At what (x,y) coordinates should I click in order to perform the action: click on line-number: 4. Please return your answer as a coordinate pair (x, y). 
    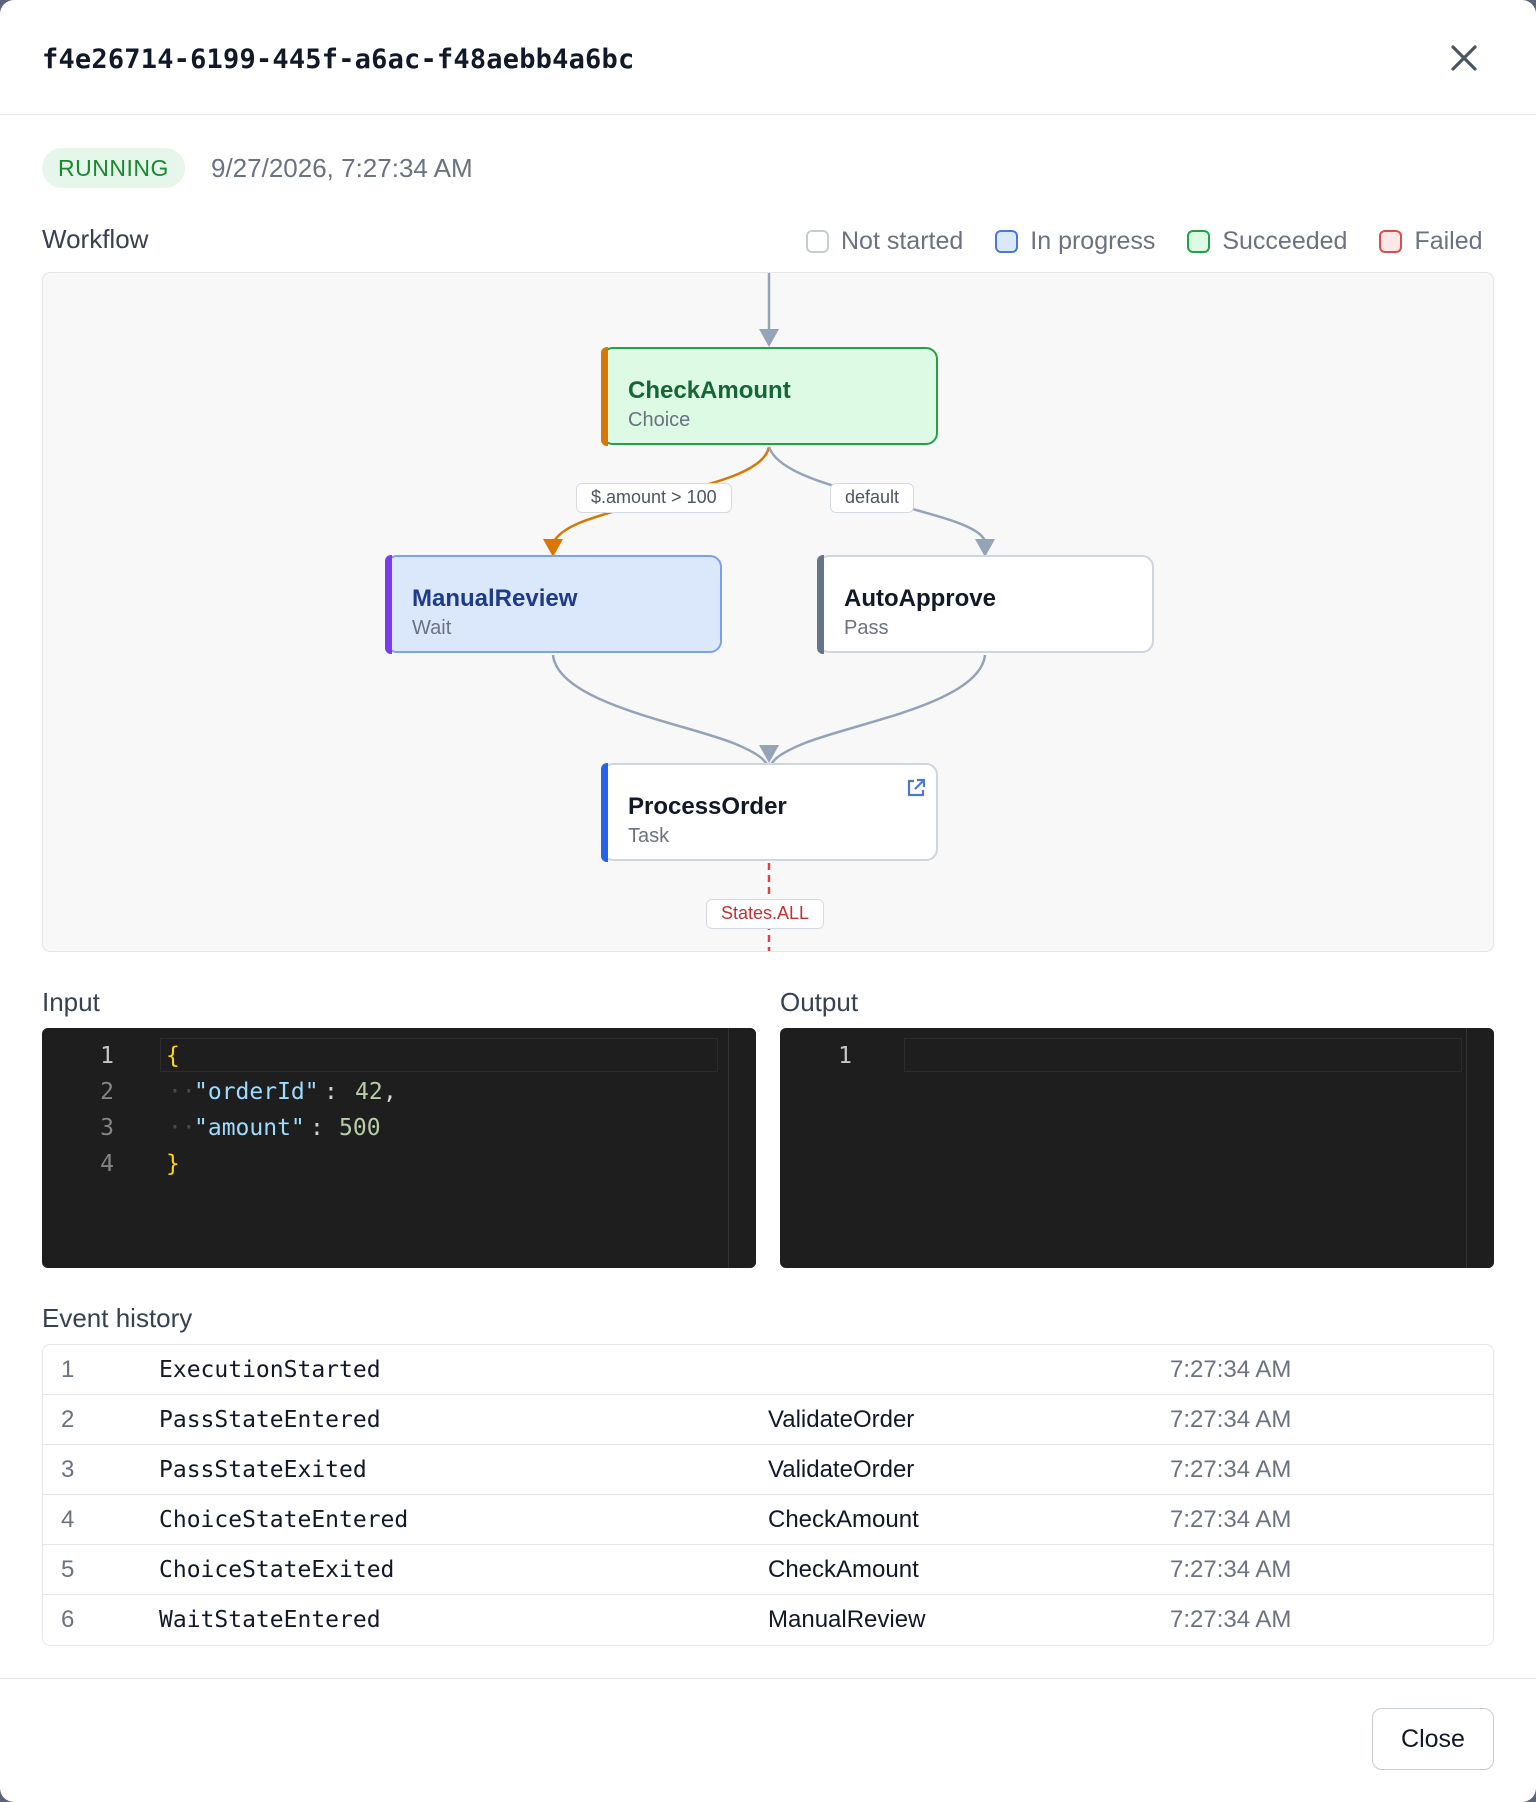
    Looking at the image, I should click on (107, 1164).